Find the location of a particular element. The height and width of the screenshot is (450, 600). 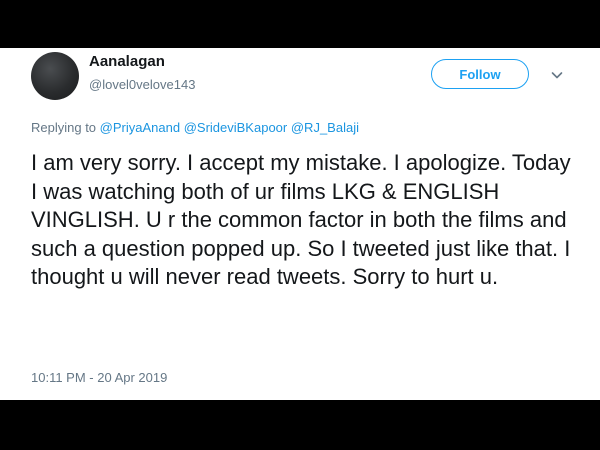

display-name: Aanalagan is located at coordinates (127, 61).